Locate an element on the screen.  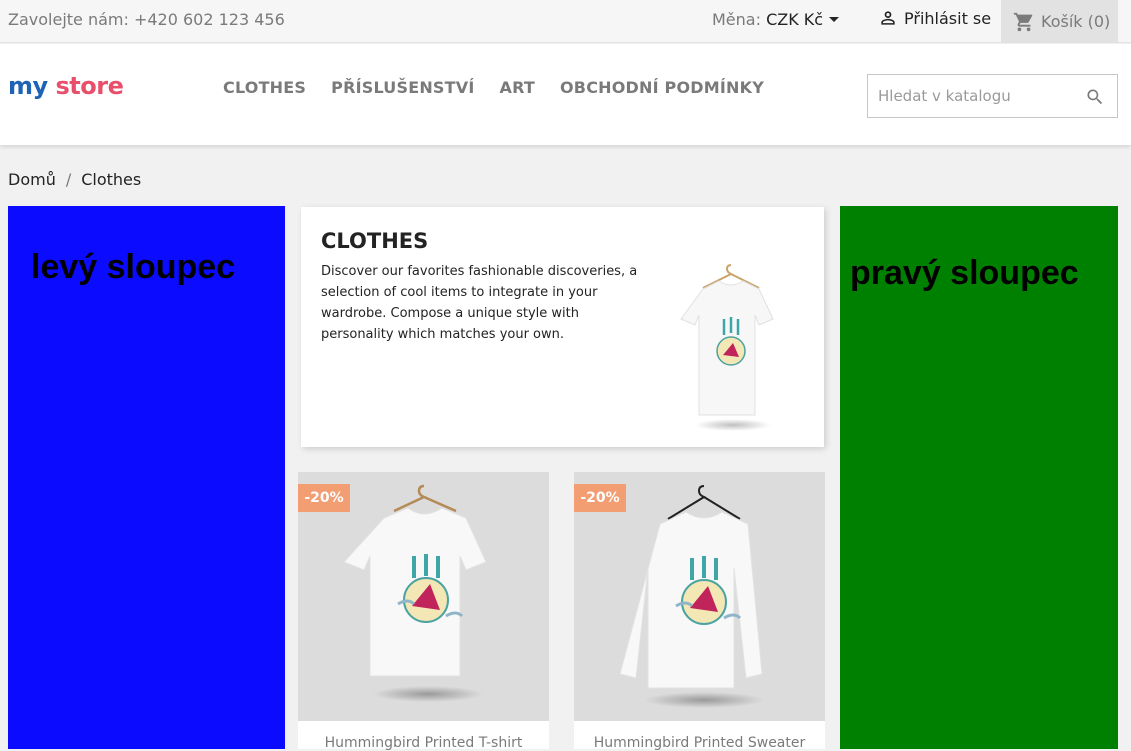
nav-item-clothes: CLOTHES is located at coordinates (264, 87).